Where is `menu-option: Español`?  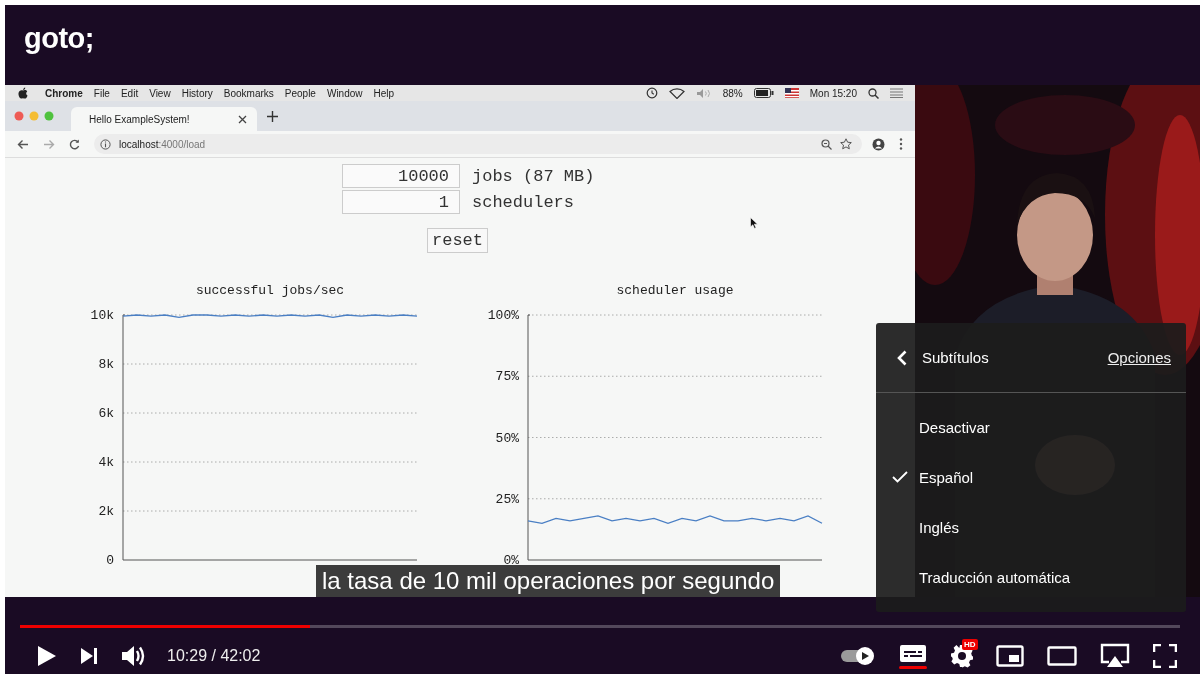
menu-option: Español is located at coordinates (1031, 477).